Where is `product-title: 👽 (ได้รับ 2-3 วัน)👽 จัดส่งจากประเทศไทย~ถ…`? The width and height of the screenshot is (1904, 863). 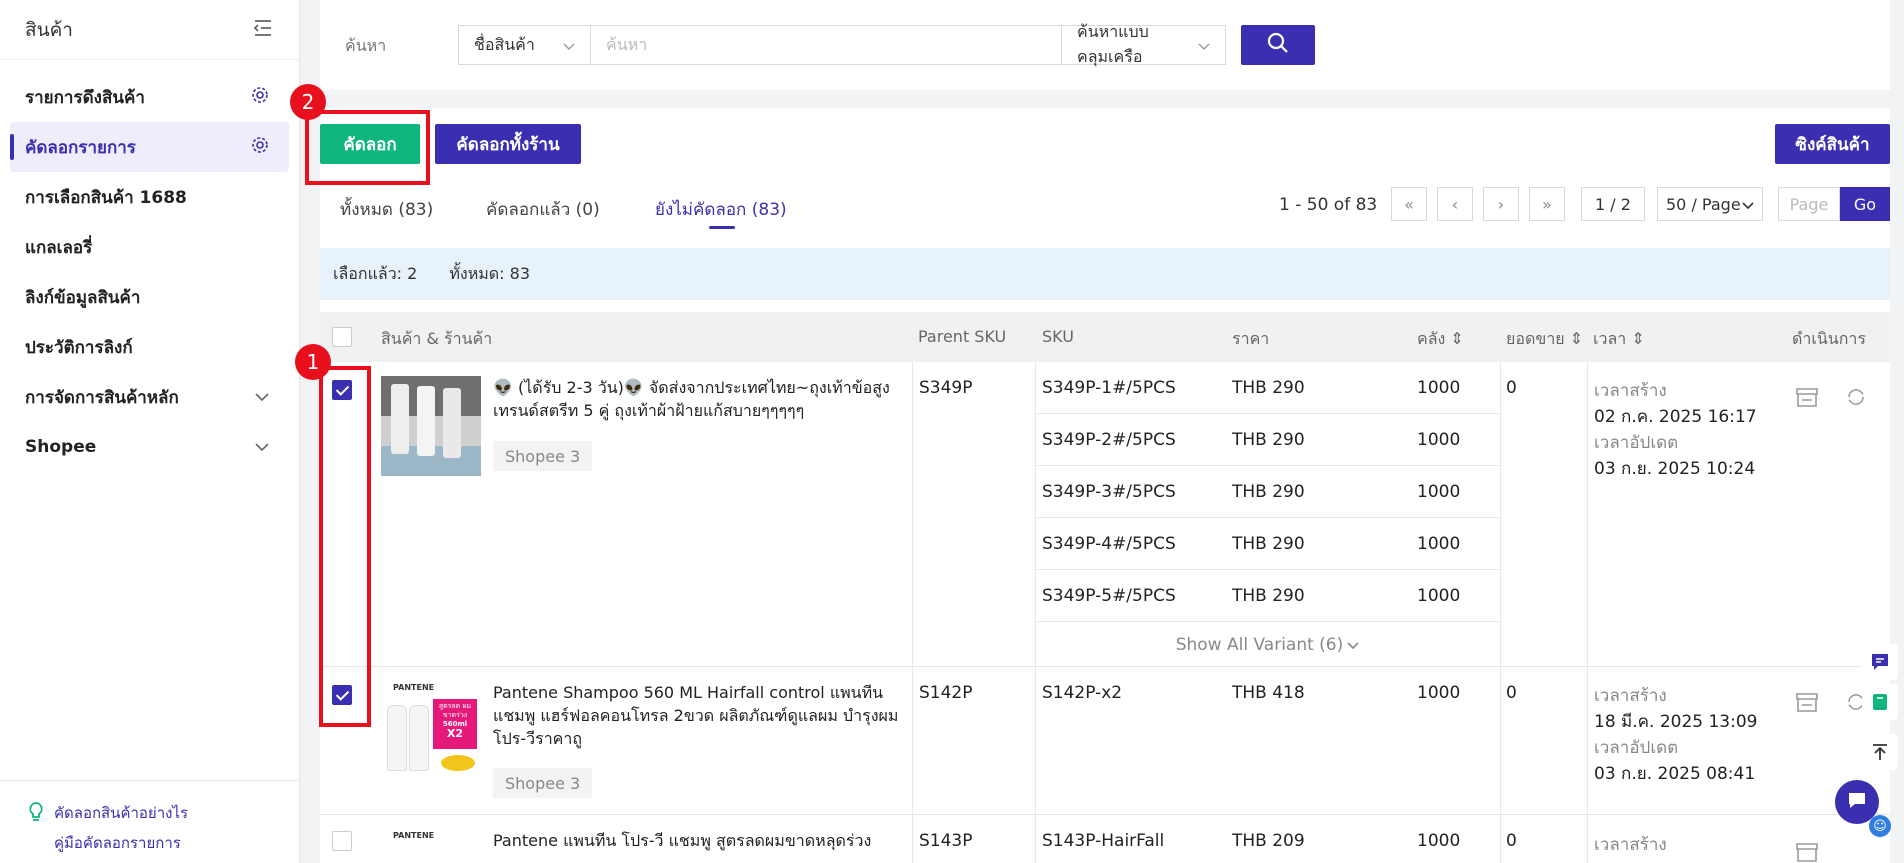 product-title: 👽 (ได้รับ 2-3 วัน)👽 จัดส่งจากประเทศไทย~ถ… is located at coordinates (698, 399).